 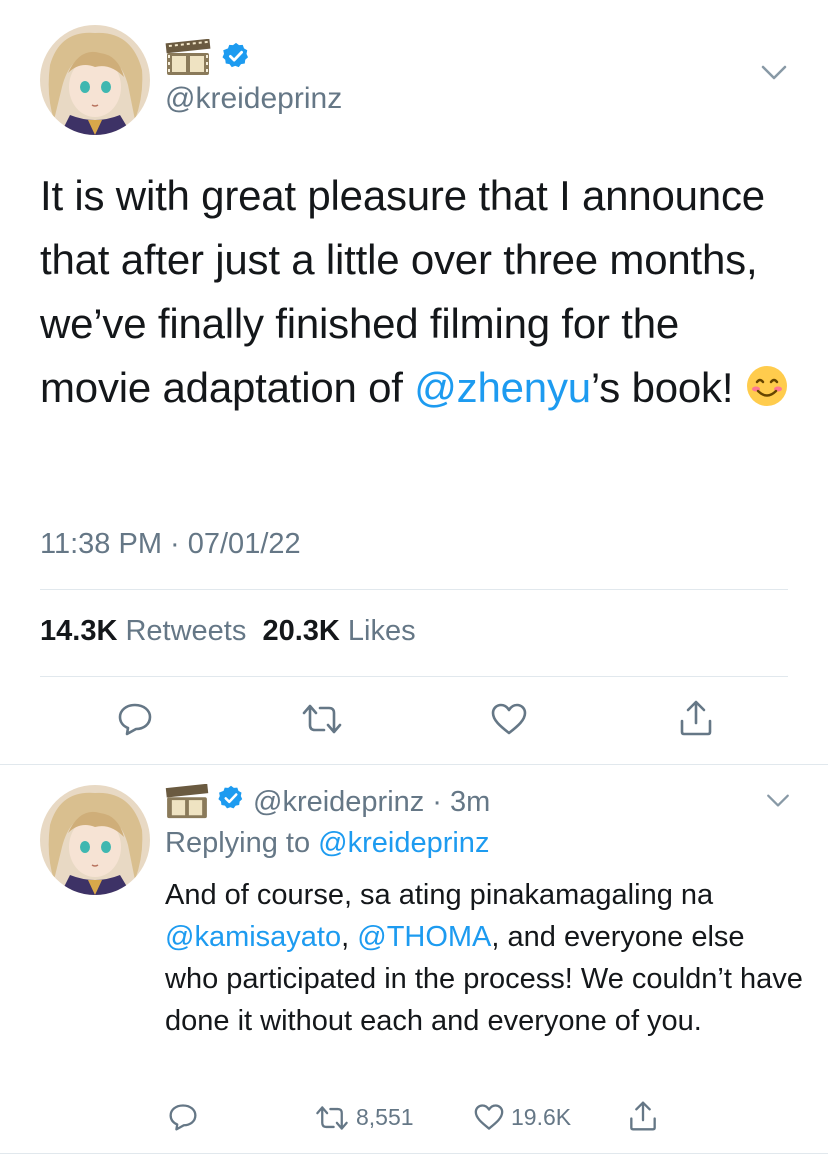 What do you see at coordinates (767, 394) in the screenshot?
I see `smiling-face-emoji` at bounding box center [767, 394].